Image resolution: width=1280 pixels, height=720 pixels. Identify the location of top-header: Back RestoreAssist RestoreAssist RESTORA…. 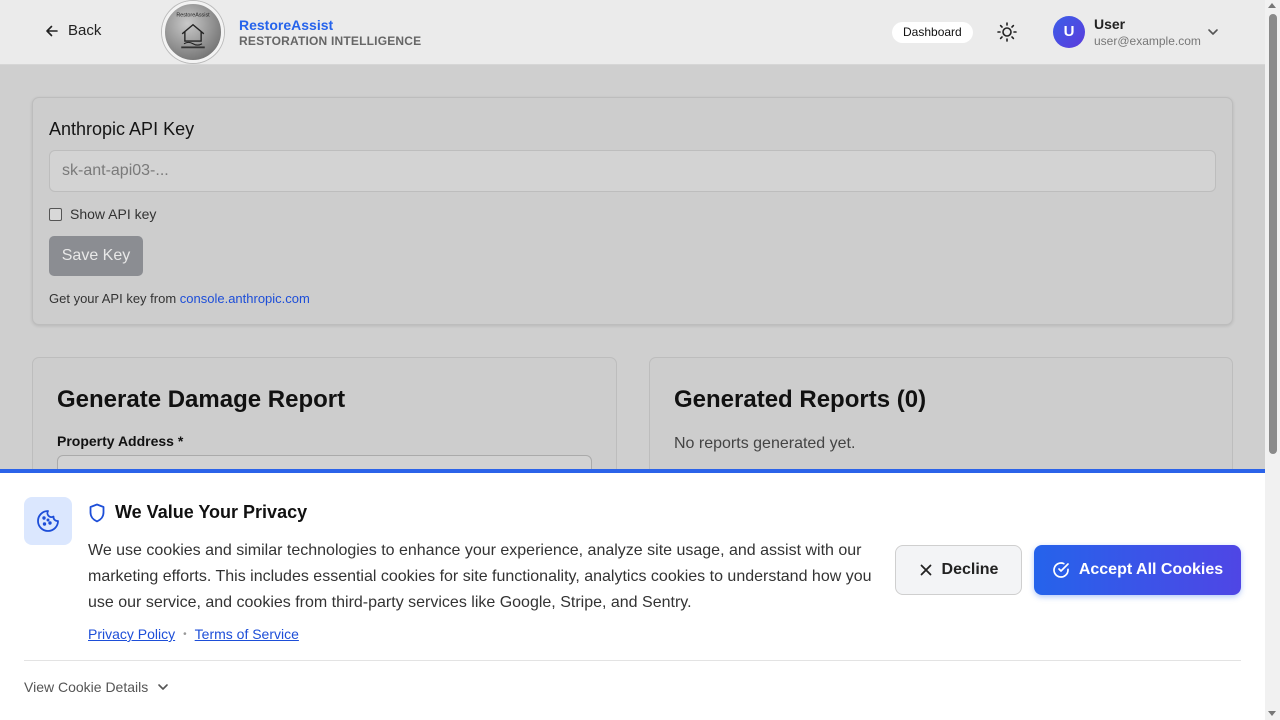
(632, 32).